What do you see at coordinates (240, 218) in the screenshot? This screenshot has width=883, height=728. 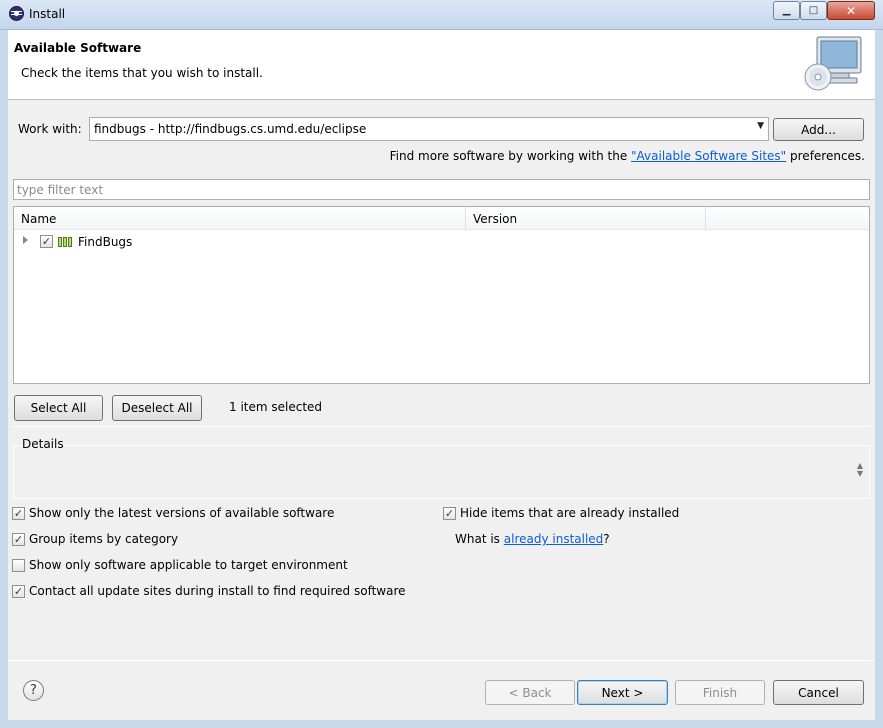 I see `column-name: Name` at bounding box center [240, 218].